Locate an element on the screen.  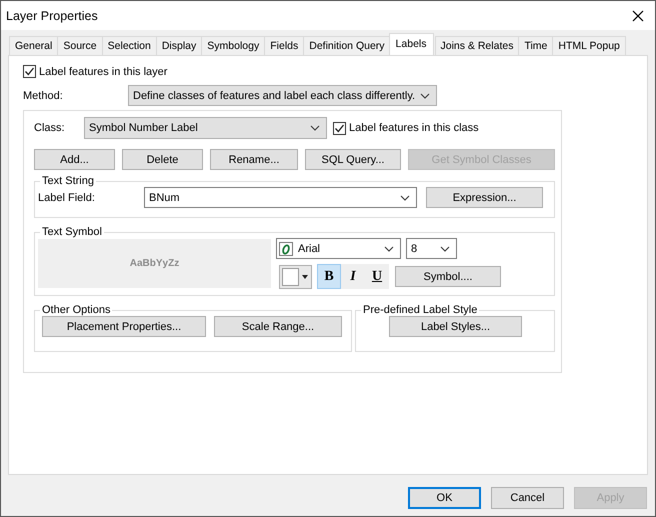
dialog-button: OK is located at coordinates (444, 498).